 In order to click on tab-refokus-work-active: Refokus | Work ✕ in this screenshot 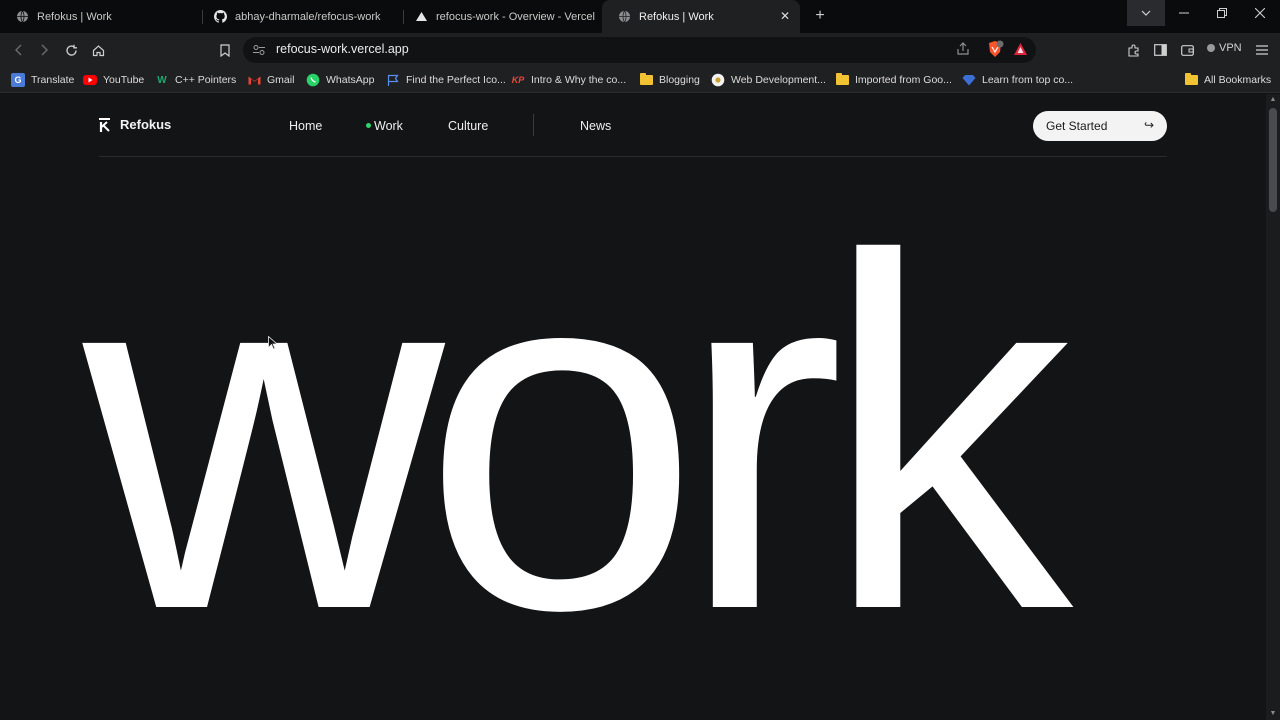, I will do `click(701, 16)`.